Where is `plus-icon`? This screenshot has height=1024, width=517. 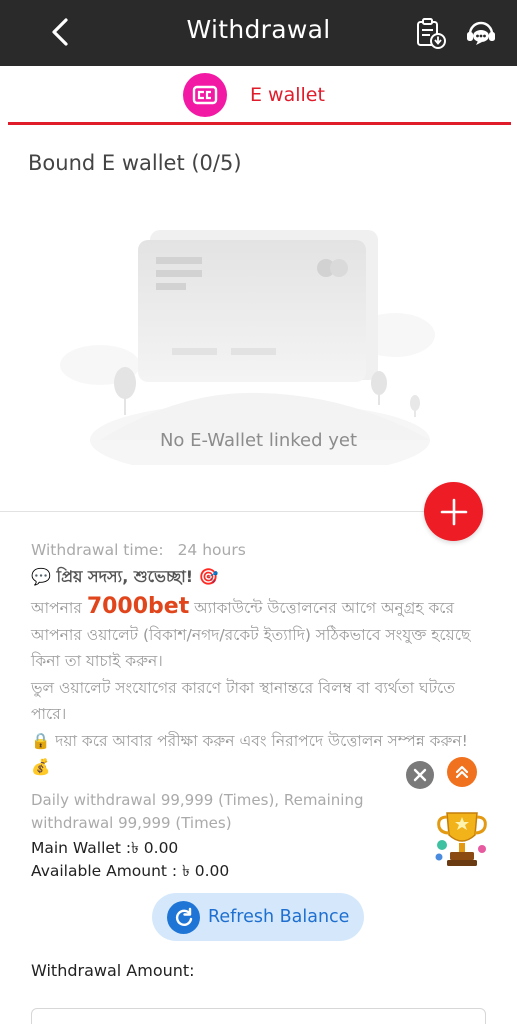 plus-icon is located at coordinates (453, 511).